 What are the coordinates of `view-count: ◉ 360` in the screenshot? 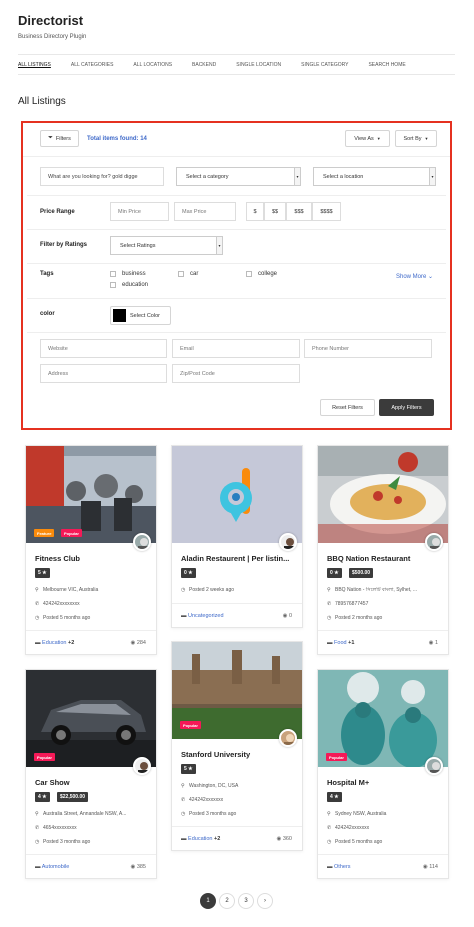 It's located at (284, 839).